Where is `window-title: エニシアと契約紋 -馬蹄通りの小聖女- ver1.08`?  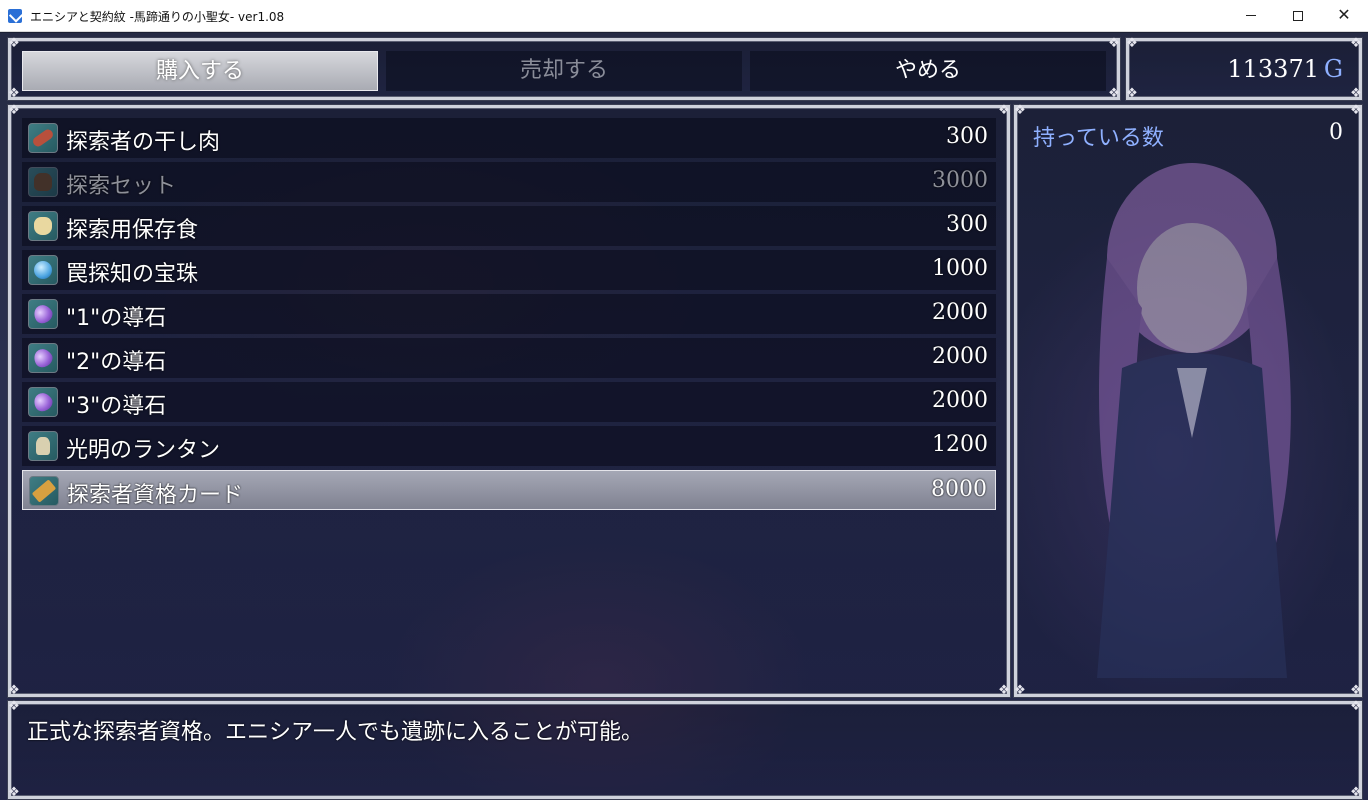 window-title: エニシアと契約紋 -馬蹄通りの小聖女- ver1.08 is located at coordinates (157, 17).